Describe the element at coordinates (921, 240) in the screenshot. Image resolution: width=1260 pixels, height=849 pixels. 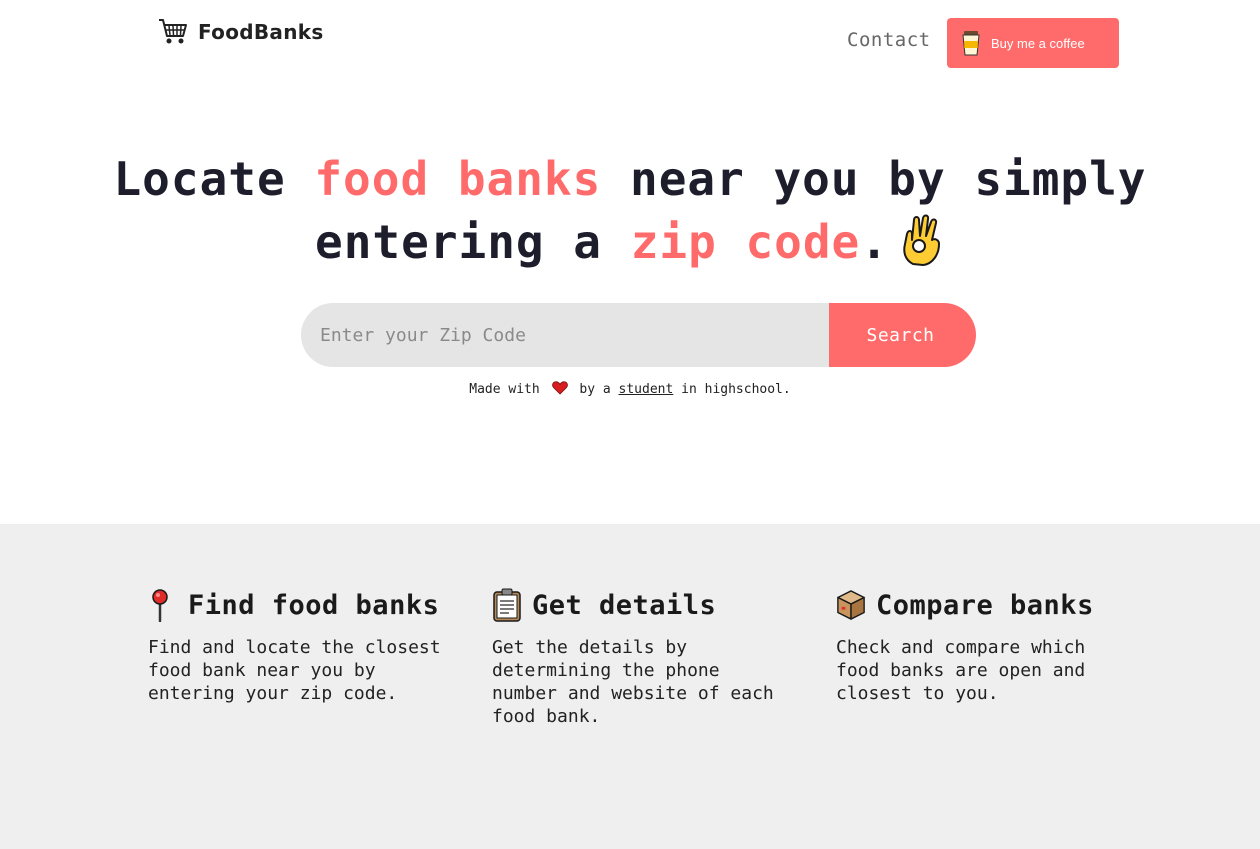
I see `ok-hand-icon` at that location.